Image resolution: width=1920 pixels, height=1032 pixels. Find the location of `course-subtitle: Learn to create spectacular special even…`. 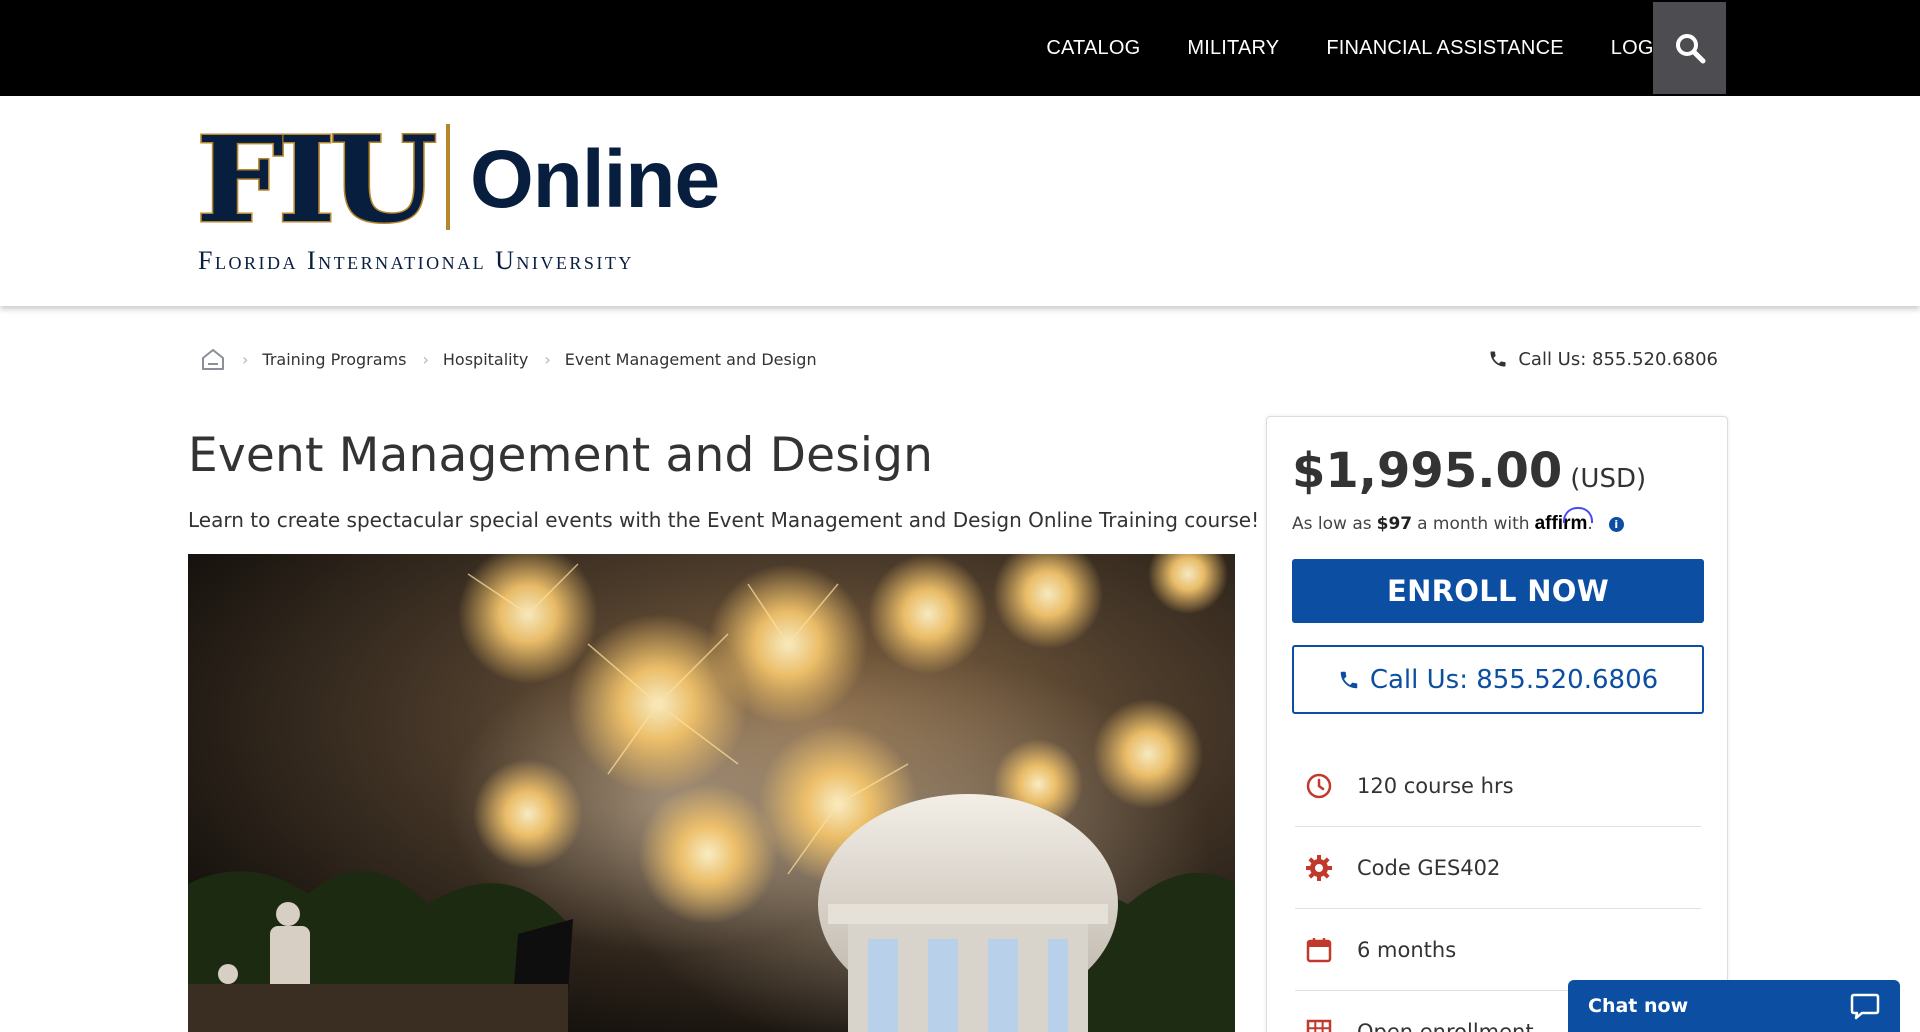

course-subtitle: Learn to create spectacular special even… is located at coordinates (724, 520).